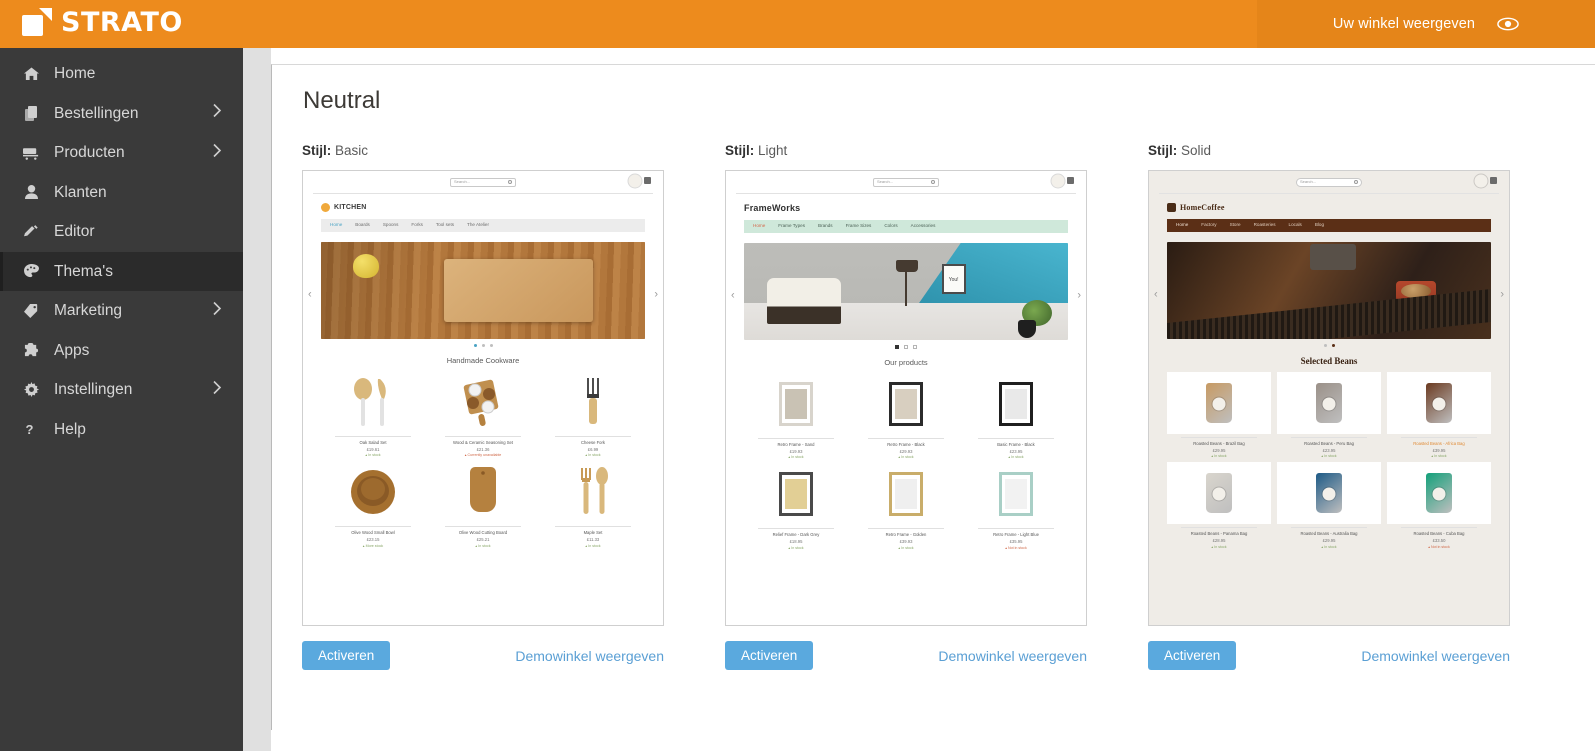 This screenshot has width=1595, height=751. I want to click on view-shop-button: Uw winkel weergeven, so click(1426, 24).